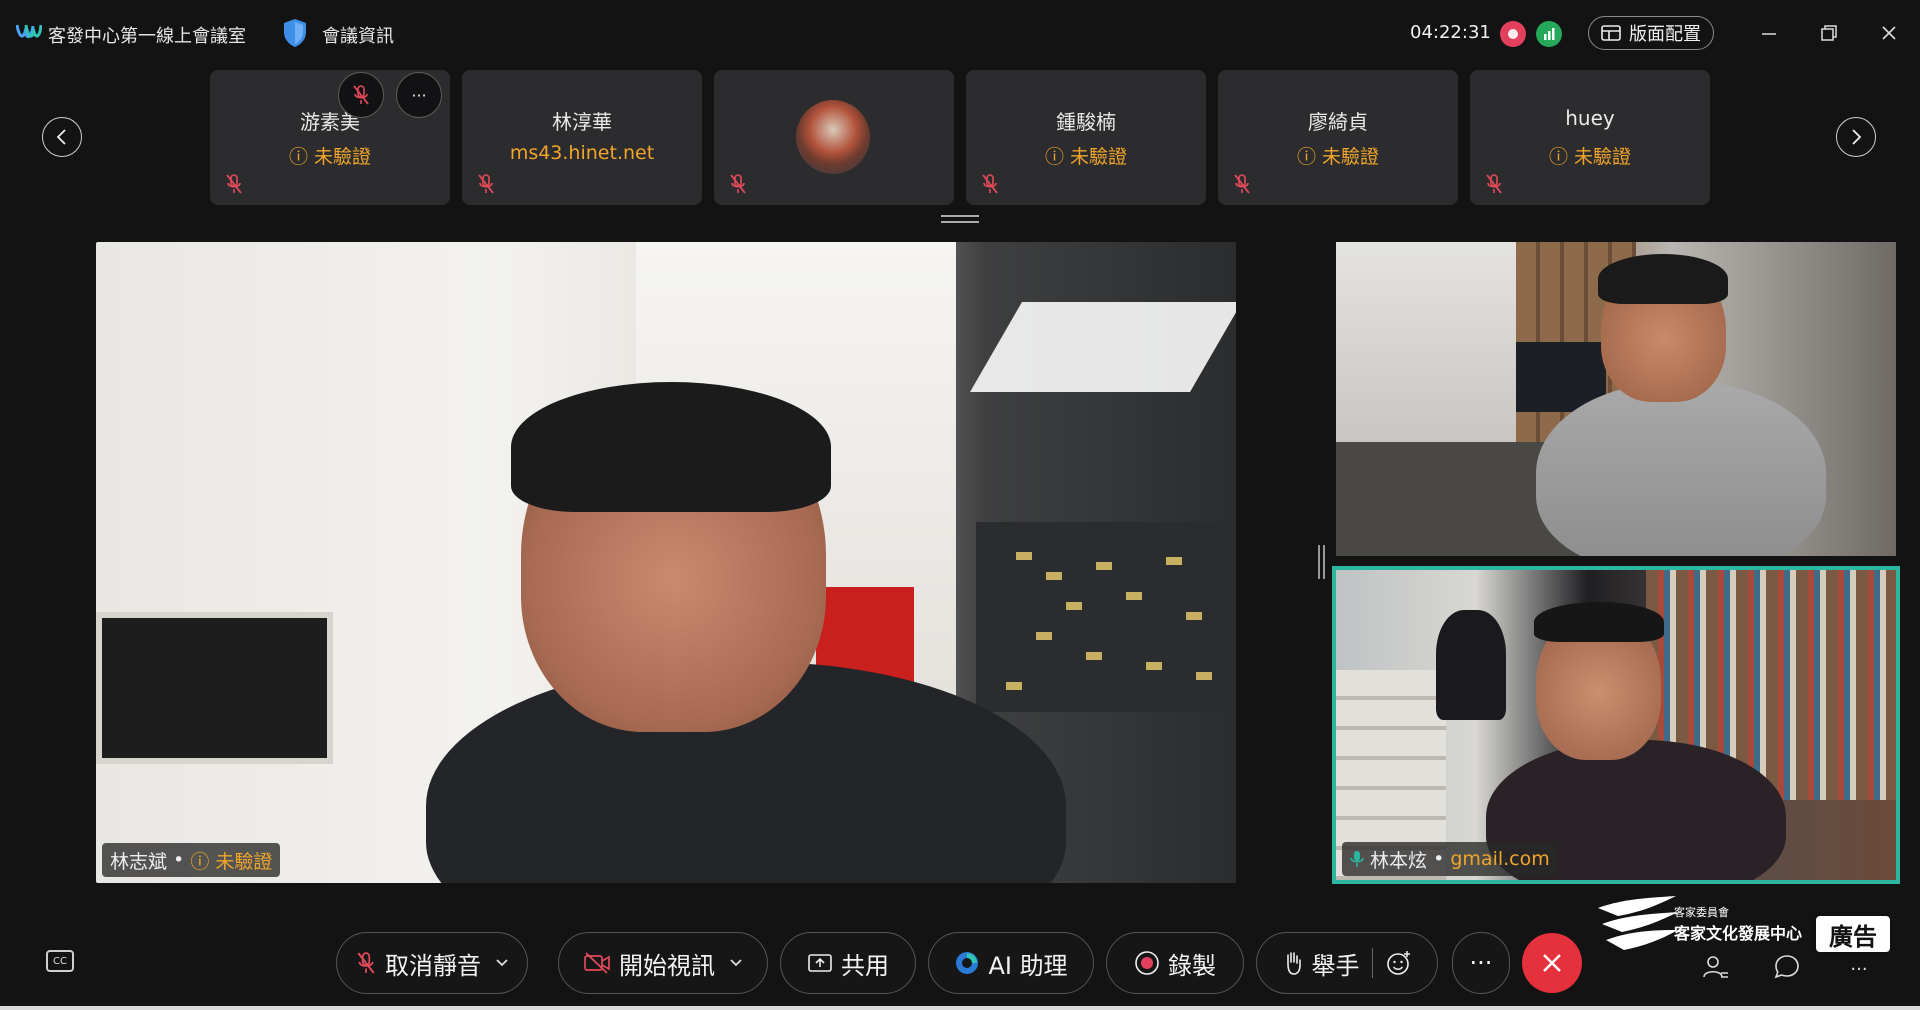  I want to click on participant-card: 鍾駿楠 ⓘ 未驗證, so click(1086, 137).